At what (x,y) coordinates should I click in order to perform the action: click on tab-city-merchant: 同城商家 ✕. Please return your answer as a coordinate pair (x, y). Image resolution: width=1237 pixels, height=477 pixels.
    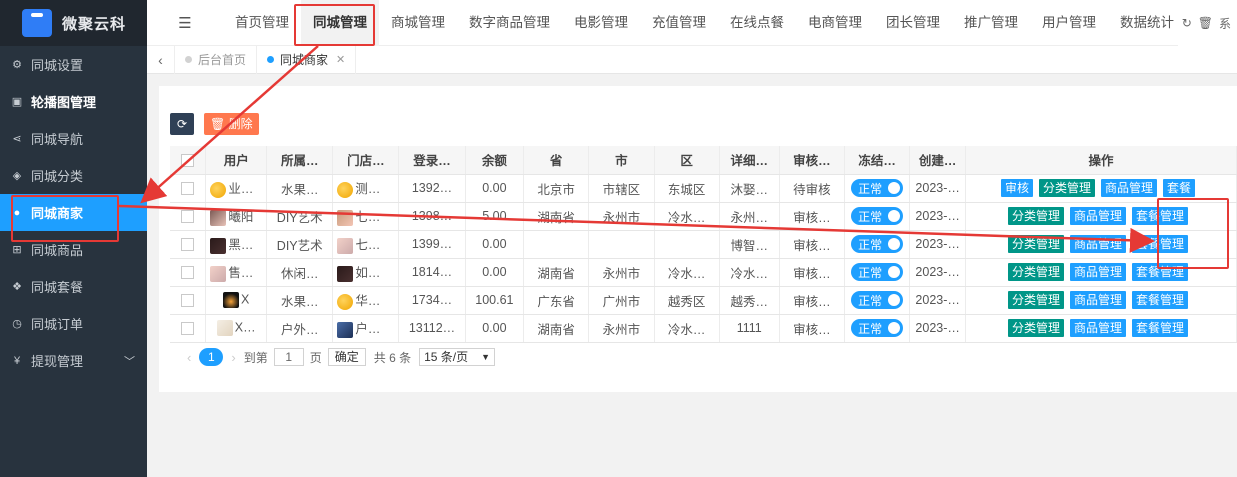
    Looking at the image, I should click on (307, 59).